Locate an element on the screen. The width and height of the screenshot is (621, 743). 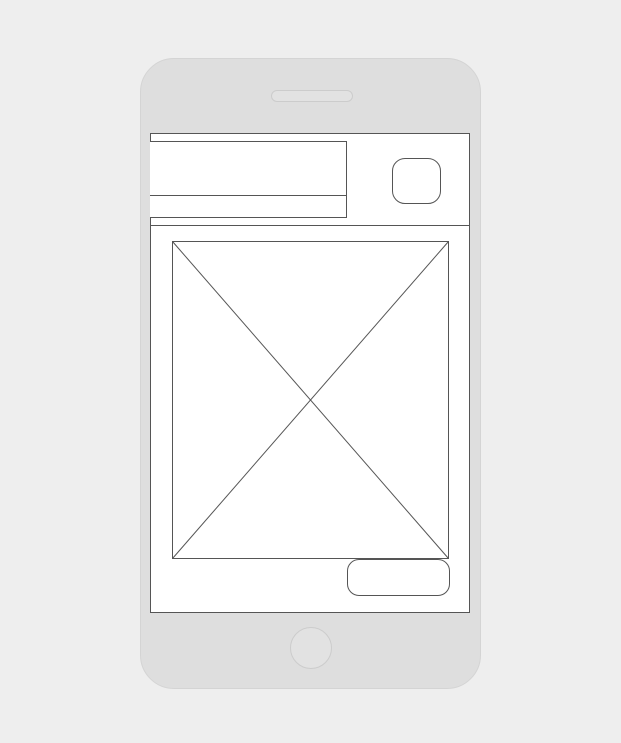
header-divider is located at coordinates (310, 225).